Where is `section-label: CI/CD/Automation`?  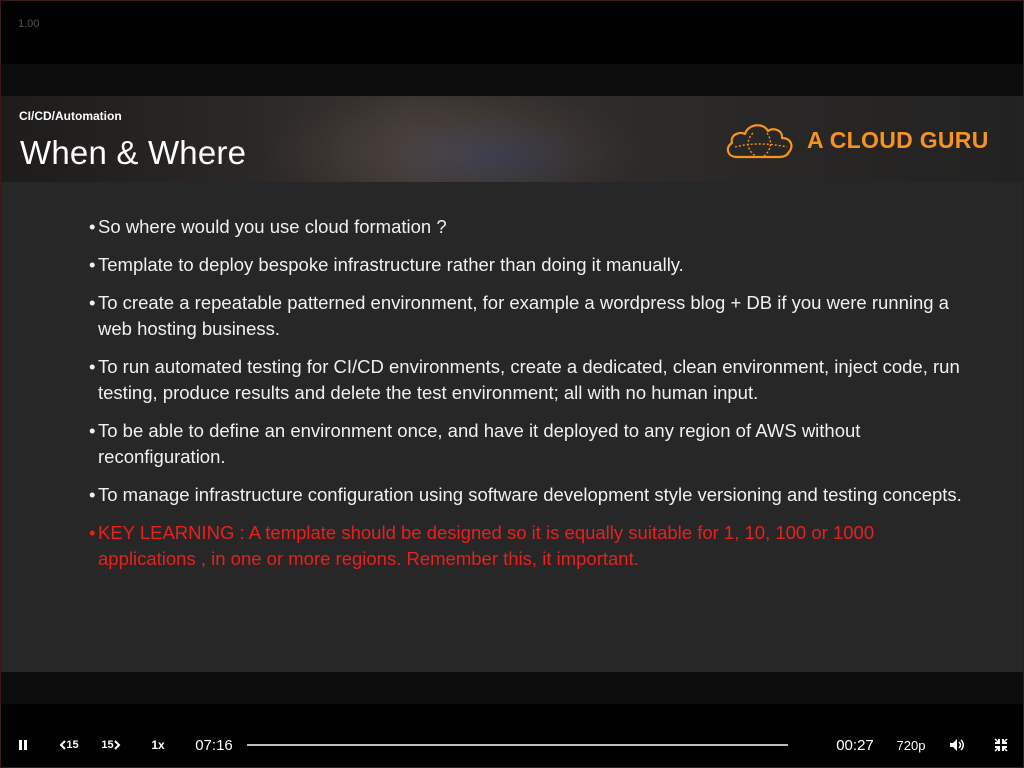 section-label: CI/CD/Automation is located at coordinates (70, 116).